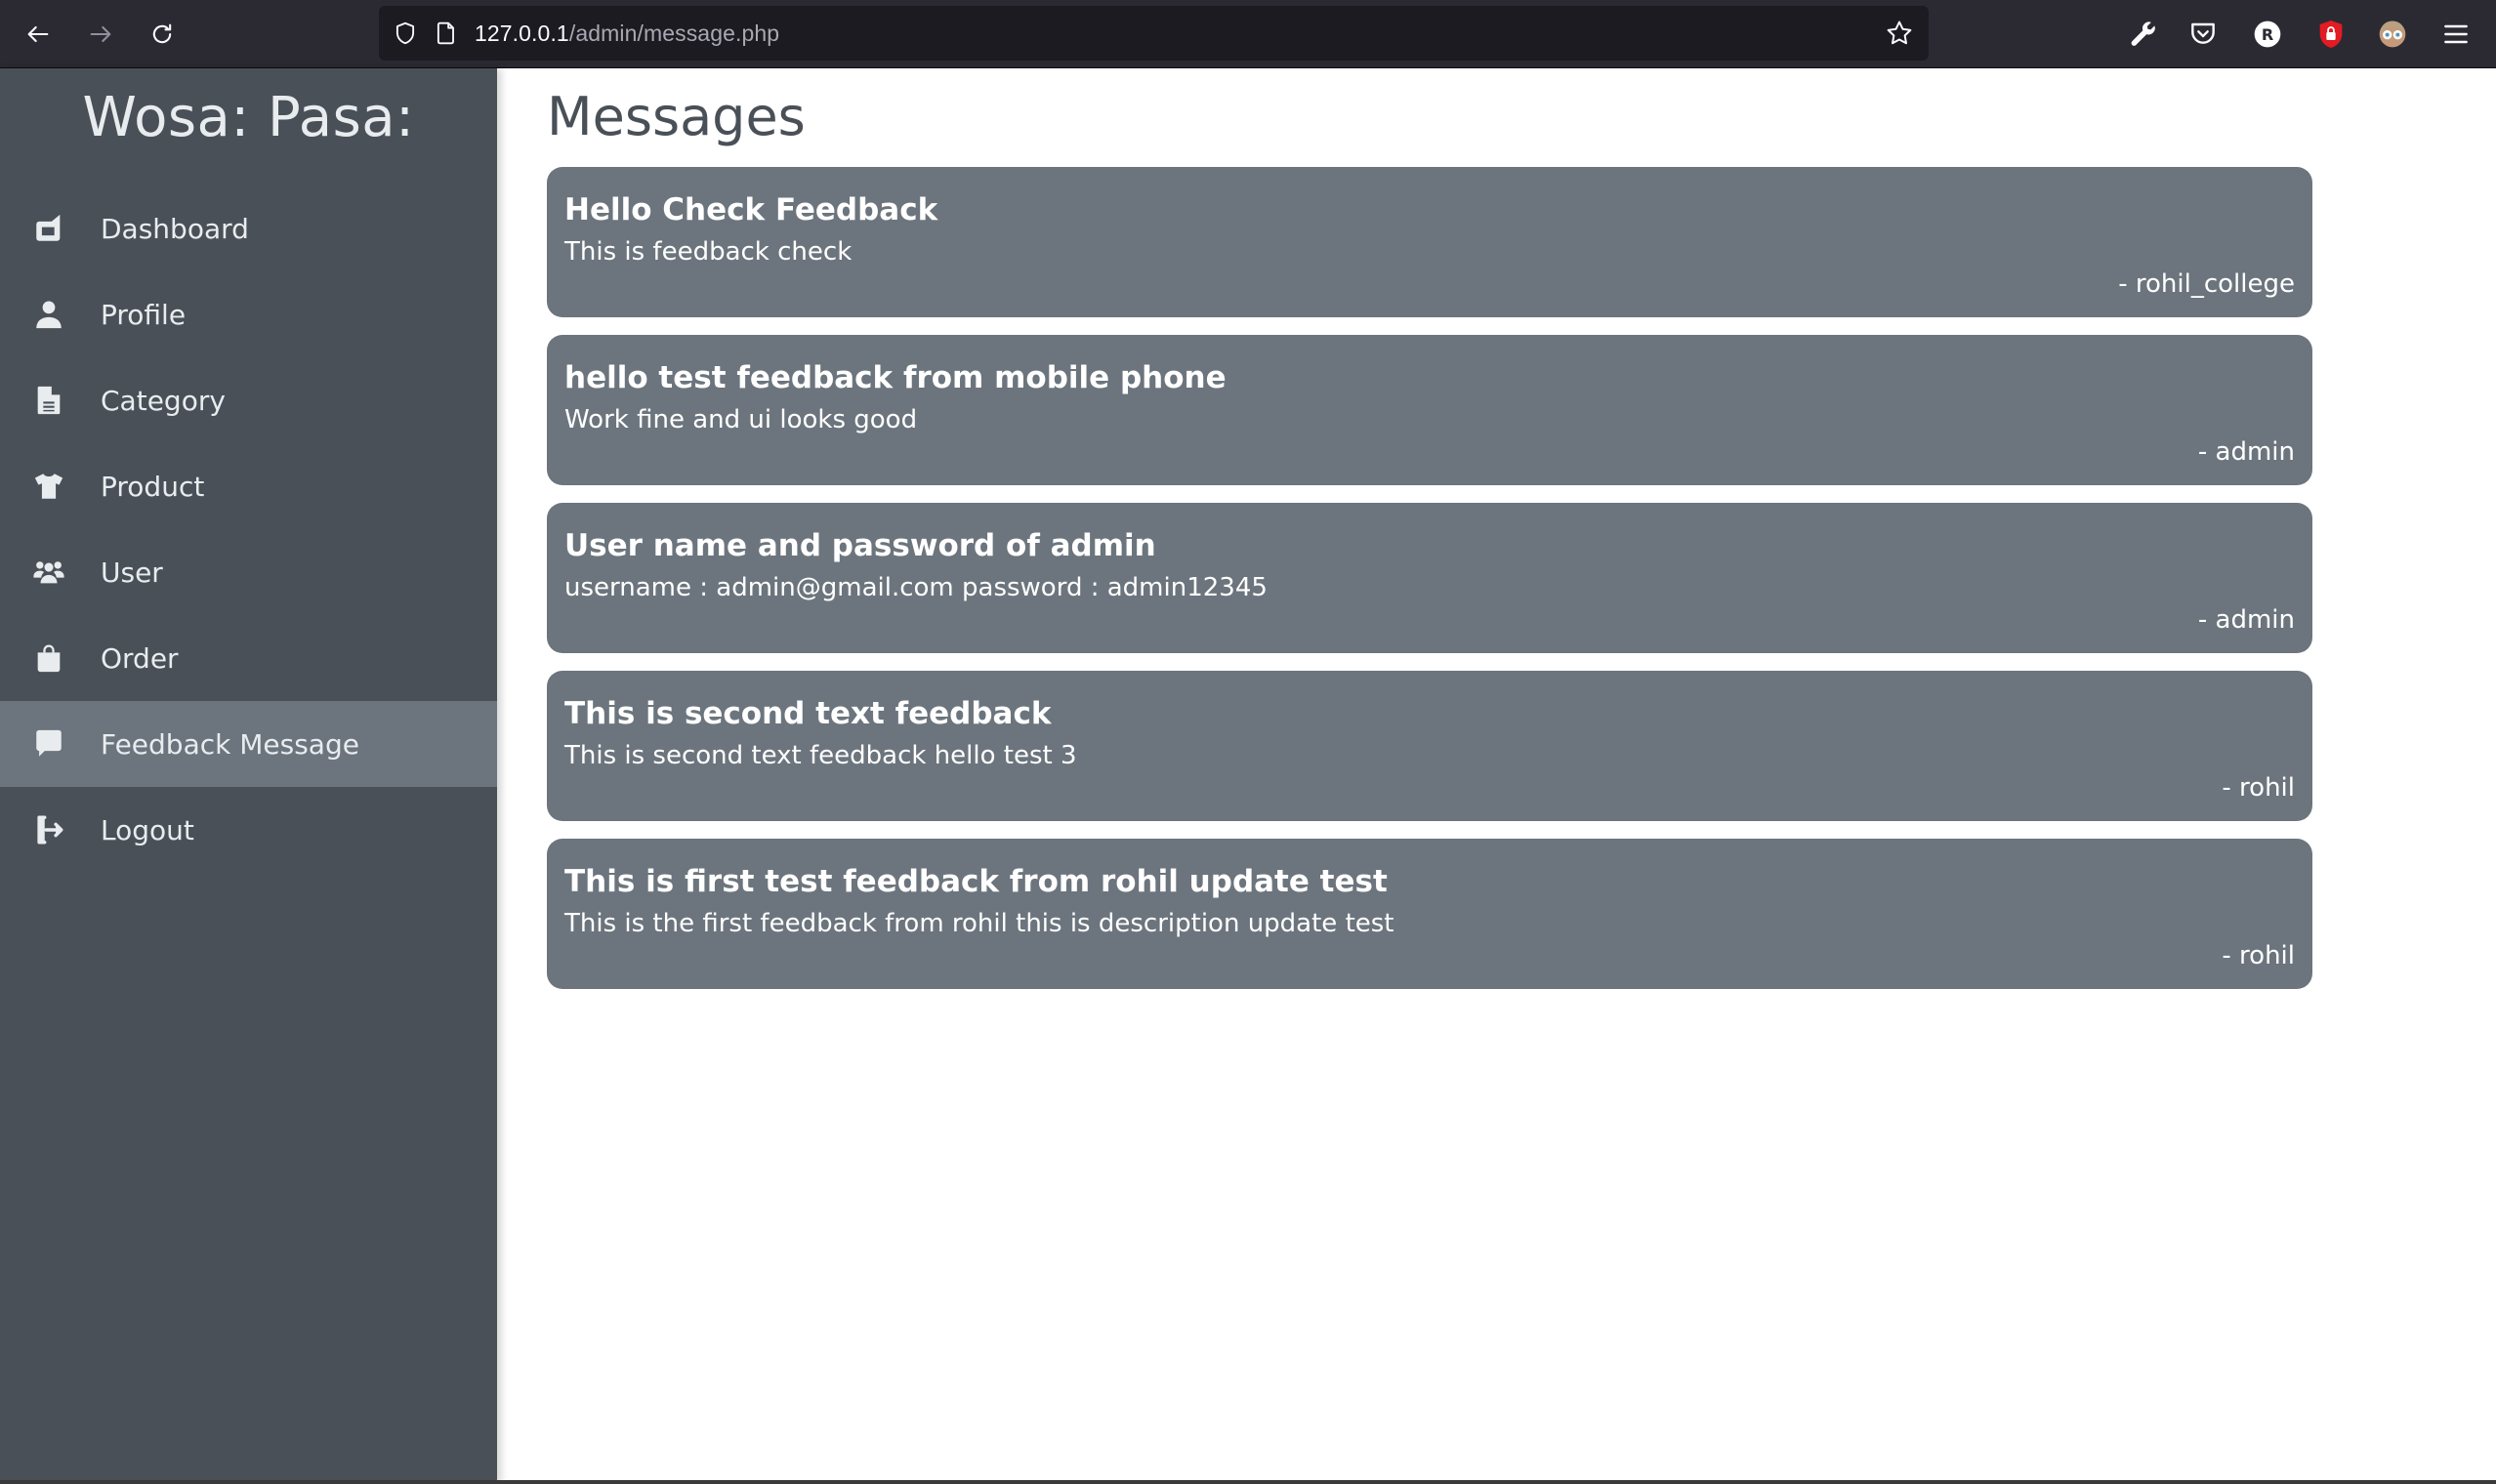  I want to click on url-text: 127.0.0.1/admin/message.php, so click(627, 34).